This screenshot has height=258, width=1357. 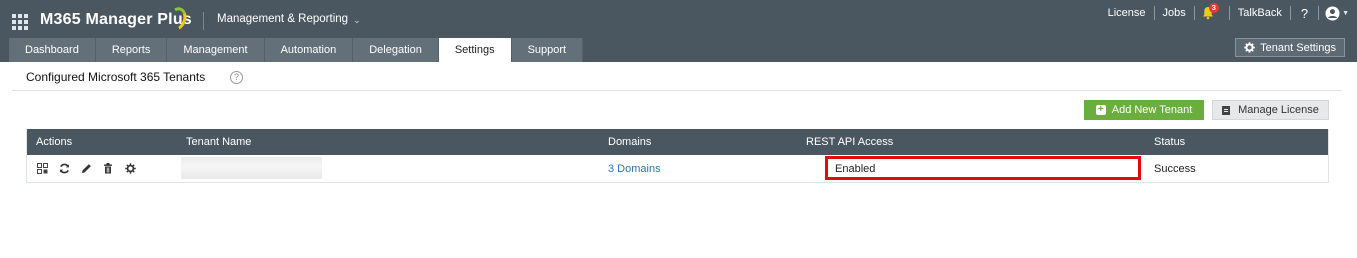 What do you see at coordinates (1332, 13) in the screenshot?
I see `user-avatar-icon` at bounding box center [1332, 13].